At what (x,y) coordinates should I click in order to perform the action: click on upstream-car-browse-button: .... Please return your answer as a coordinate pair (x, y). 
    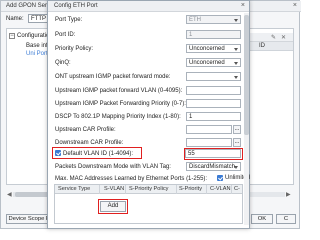
    Looking at the image, I should click on (237, 129).